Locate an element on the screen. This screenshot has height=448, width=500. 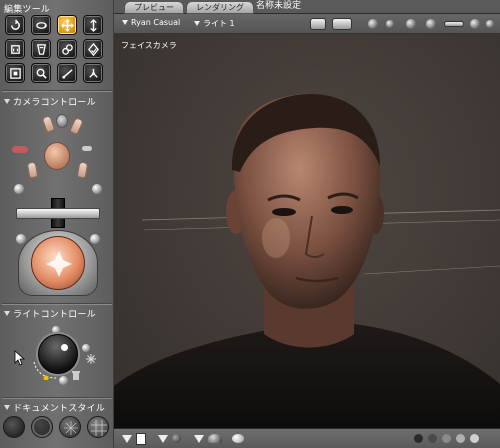
light-select-value: ライト 1 is located at coordinates (219, 23).